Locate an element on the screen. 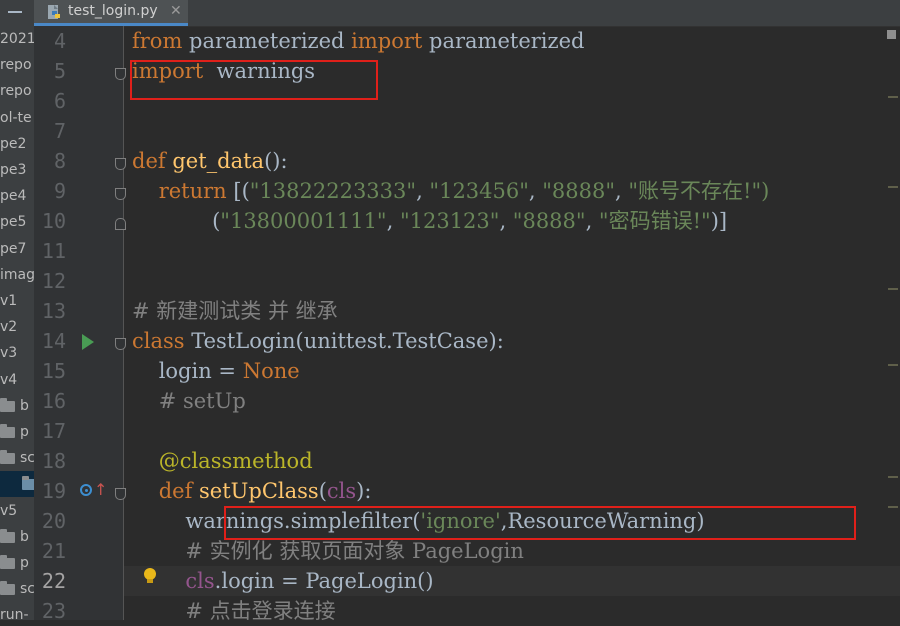  line-number: 9 is located at coordinates (59, 191).